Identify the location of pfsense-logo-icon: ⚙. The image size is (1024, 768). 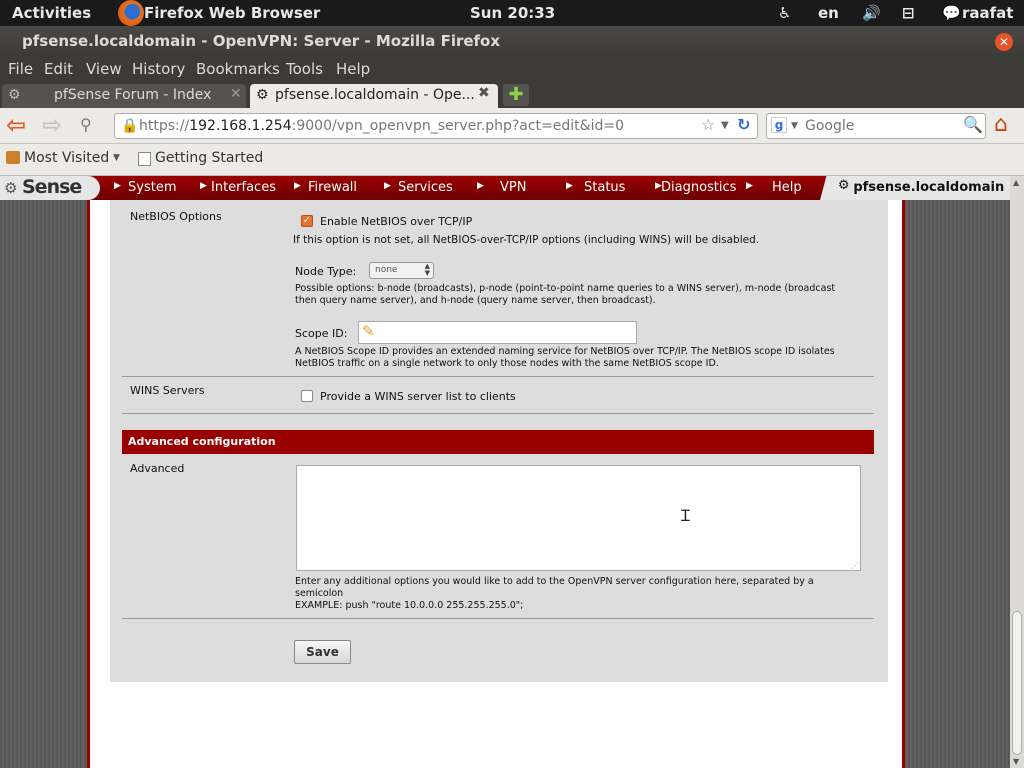
(11, 188).